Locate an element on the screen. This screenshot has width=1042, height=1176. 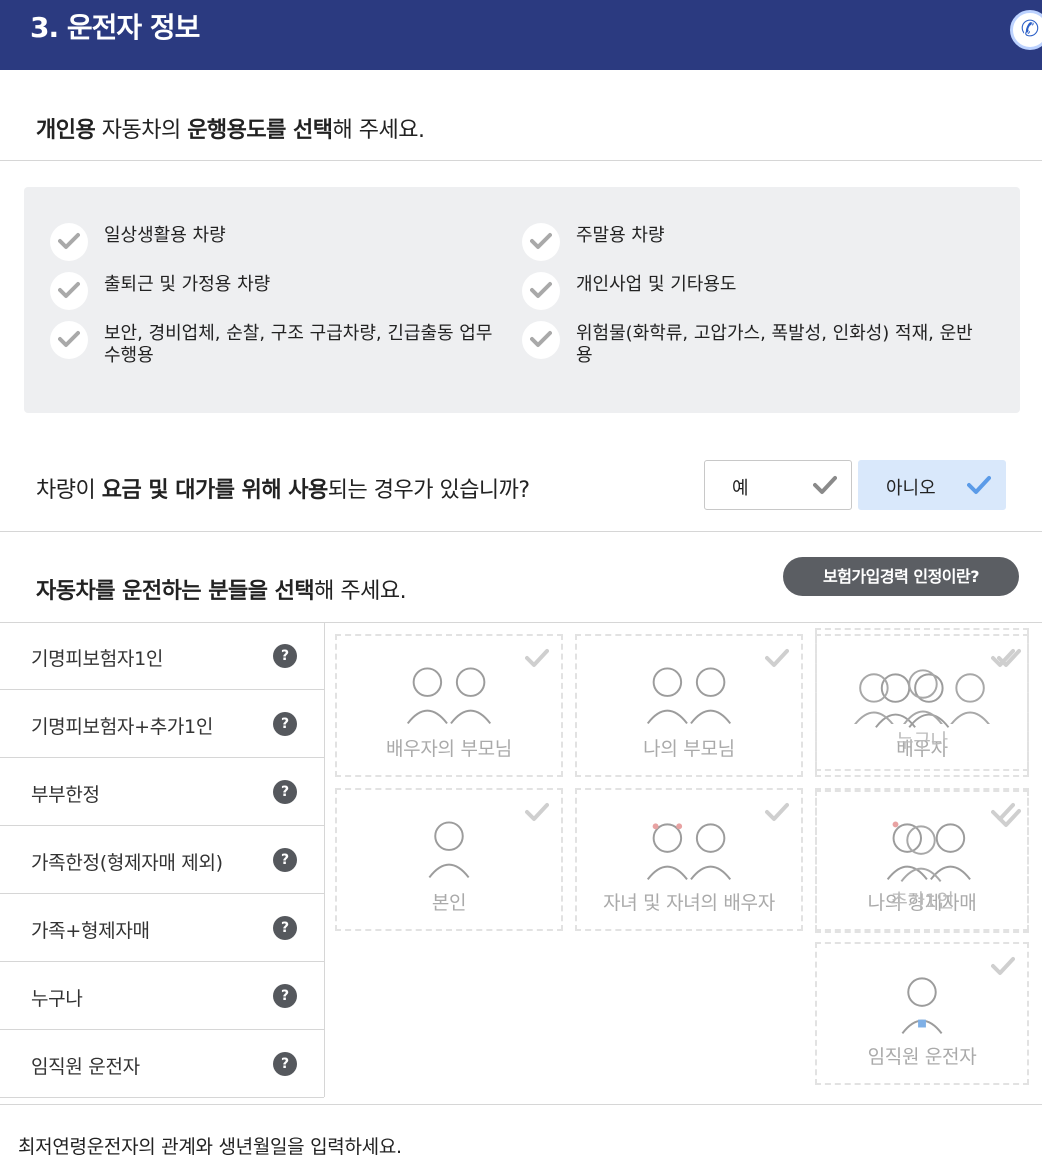
driver-card: 배우자의 부모님 is located at coordinates (449, 705).